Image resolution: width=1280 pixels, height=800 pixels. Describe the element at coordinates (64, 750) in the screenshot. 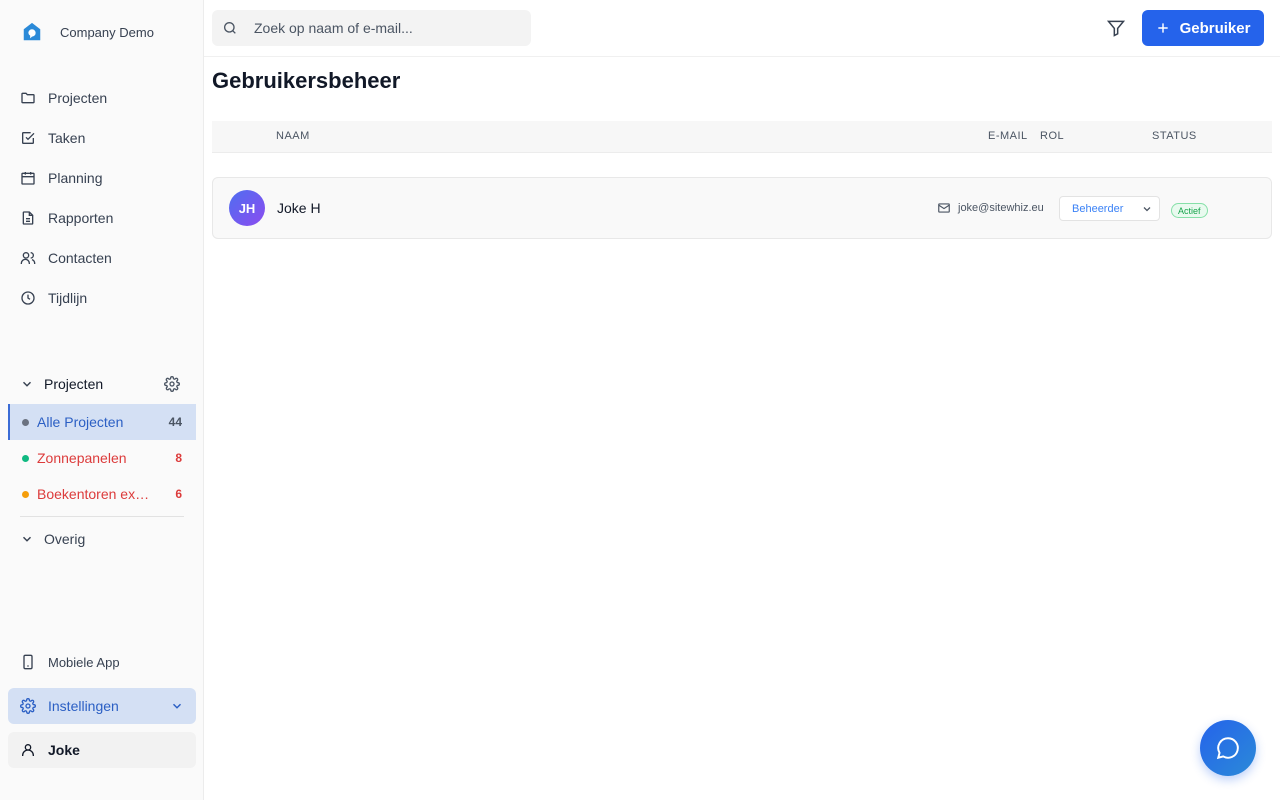

I see `user-label: Joke` at that location.